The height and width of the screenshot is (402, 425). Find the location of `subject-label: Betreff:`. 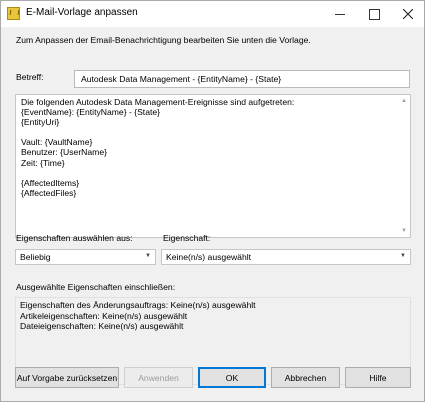

subject-label: Betreff: is located at coordinates (30, 77).